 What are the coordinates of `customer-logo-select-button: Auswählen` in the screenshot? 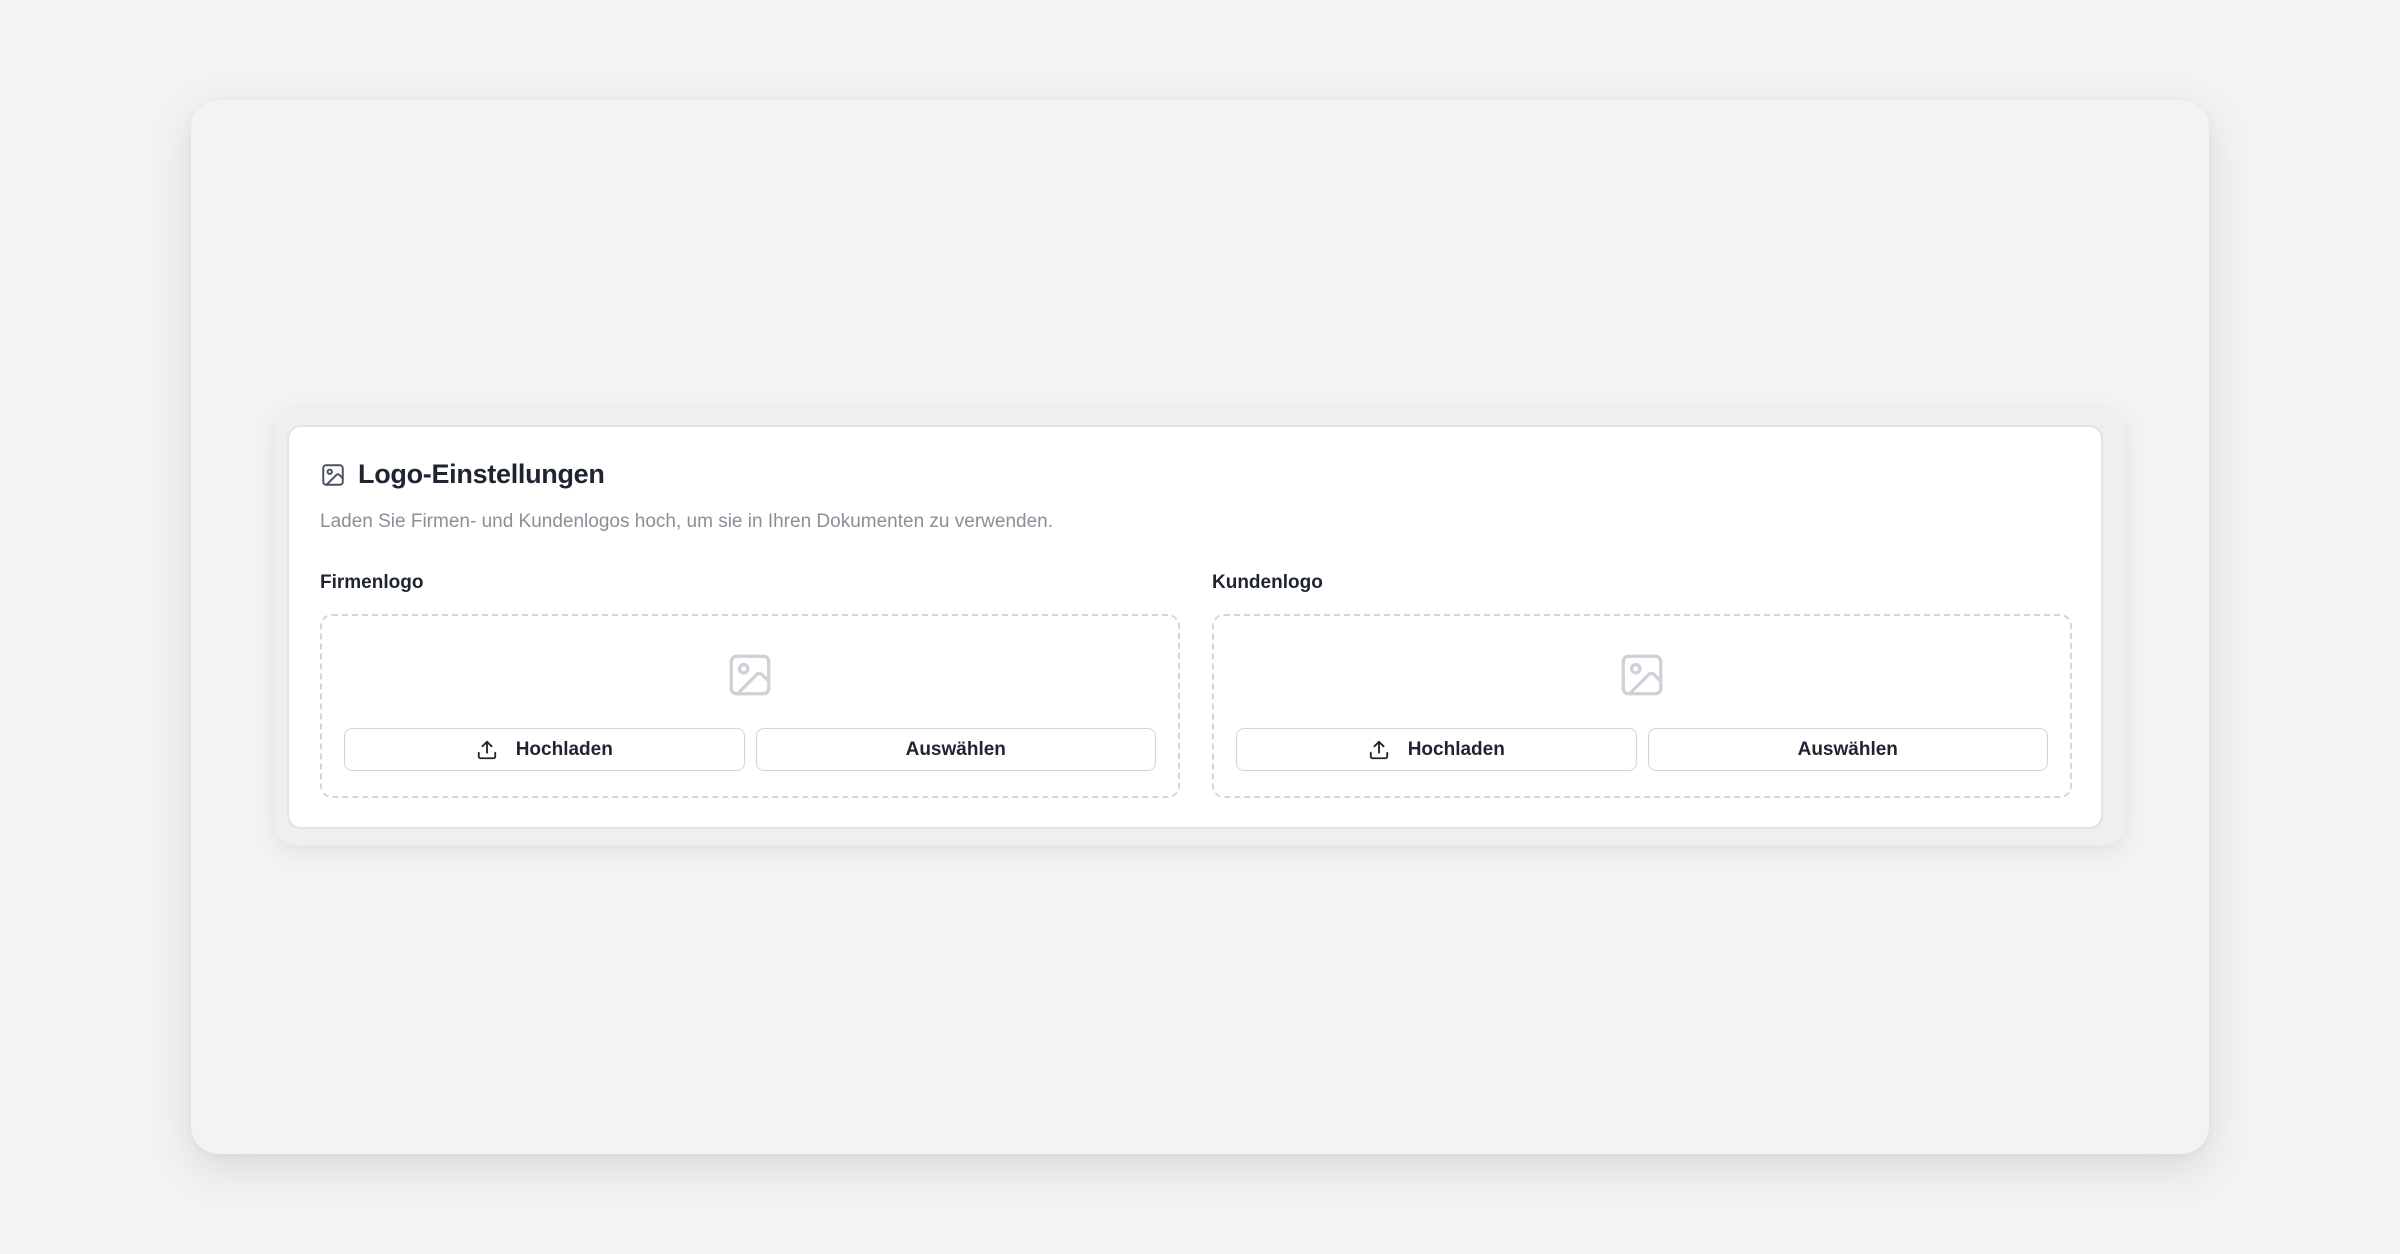 It's located at (1847, 749).